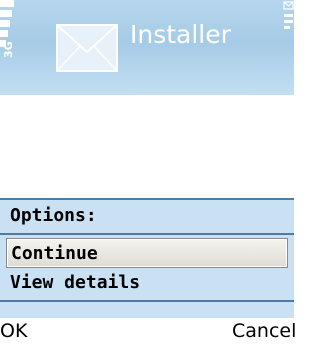 The width and height of the screenshot is (320, 346). Describe the element at coordinates (147, 234) in the screenshot. I see `dialog-divider` at that location.